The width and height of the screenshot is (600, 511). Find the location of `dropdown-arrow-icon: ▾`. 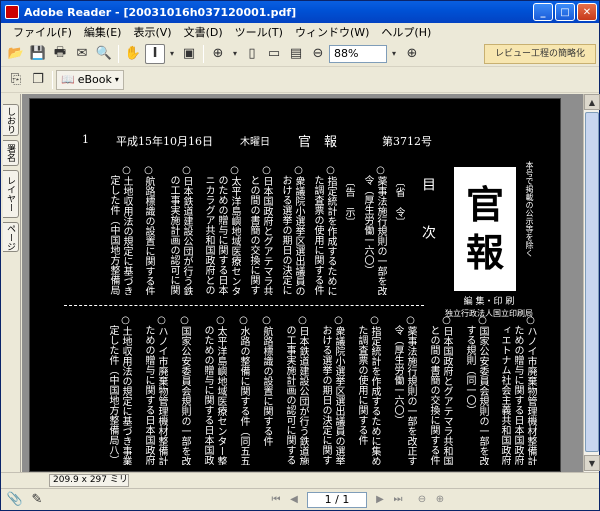

dropdown-arrow-icon: ▾ is located at coordinates (172, 54).